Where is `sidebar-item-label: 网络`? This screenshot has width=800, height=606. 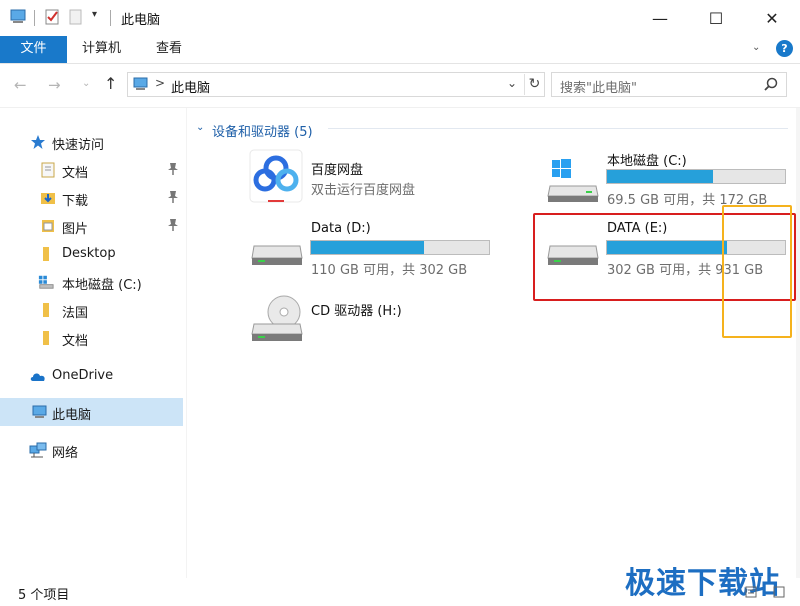
sidebar-item-label: 网络 is located at coordinates (65, 453).